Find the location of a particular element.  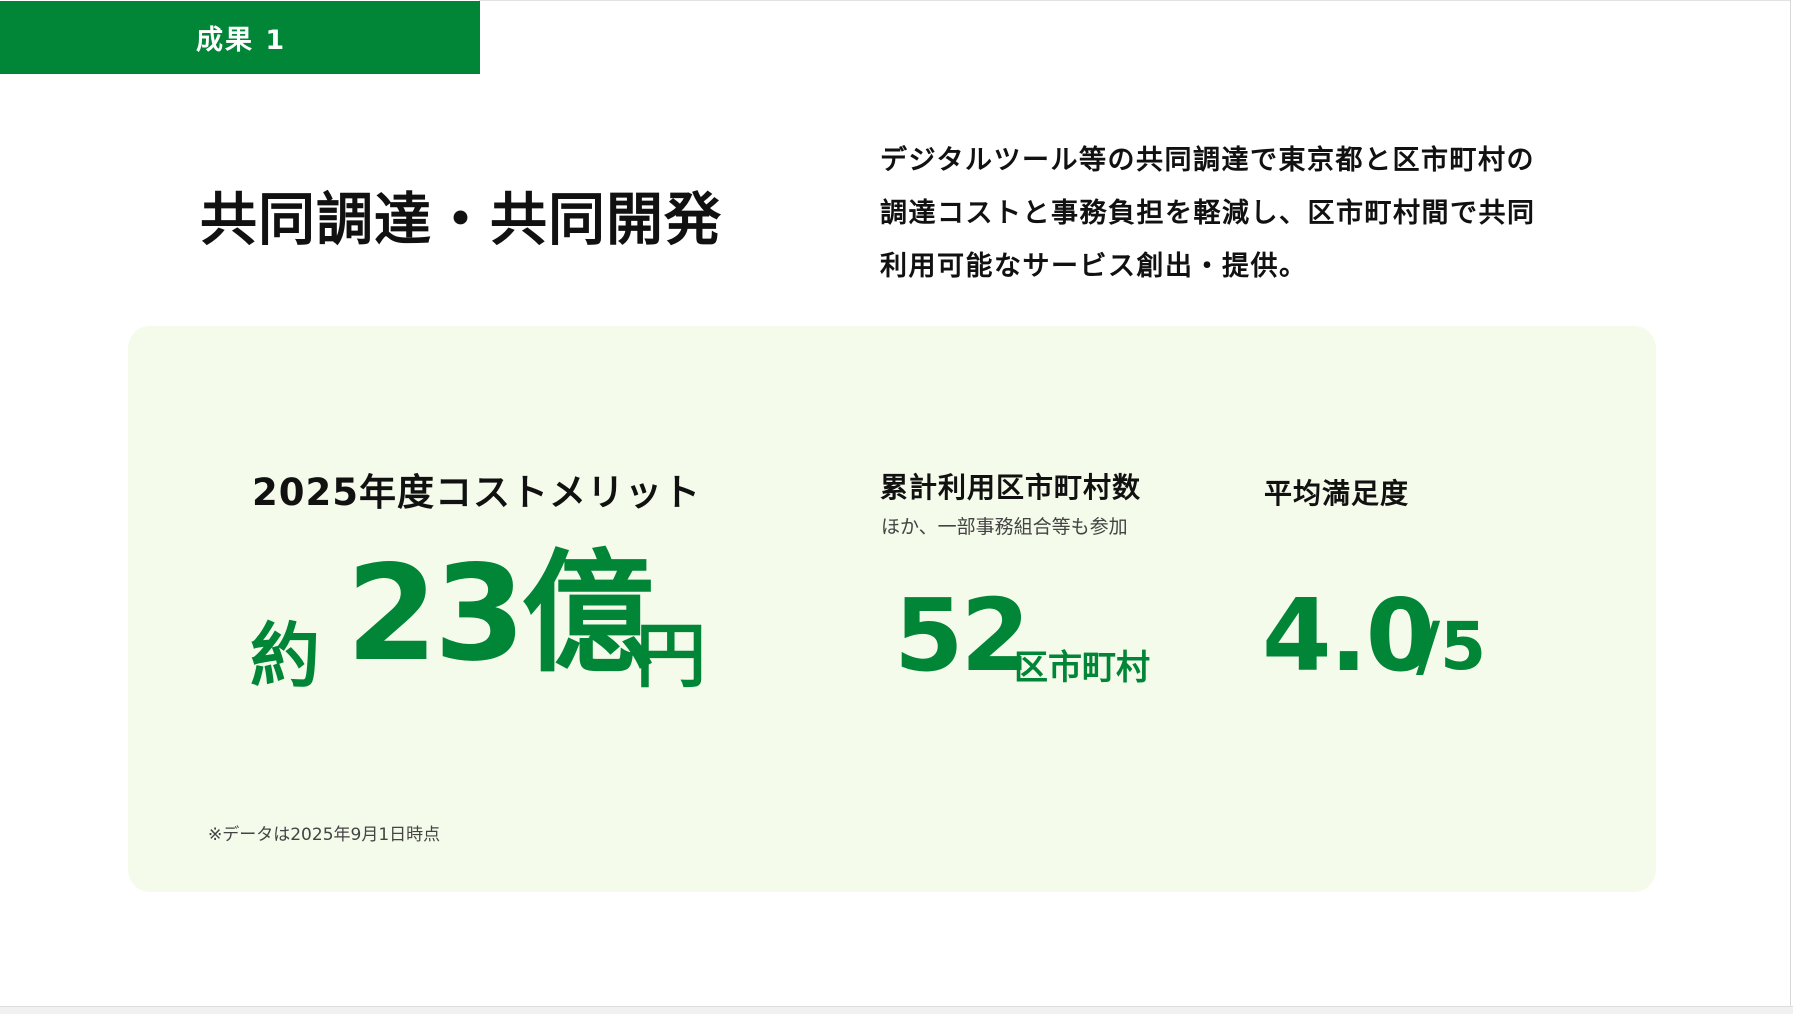

description-line: デジタルツール等の共同調達で東京都と区市町村の is located at coordinates (1207, 160).